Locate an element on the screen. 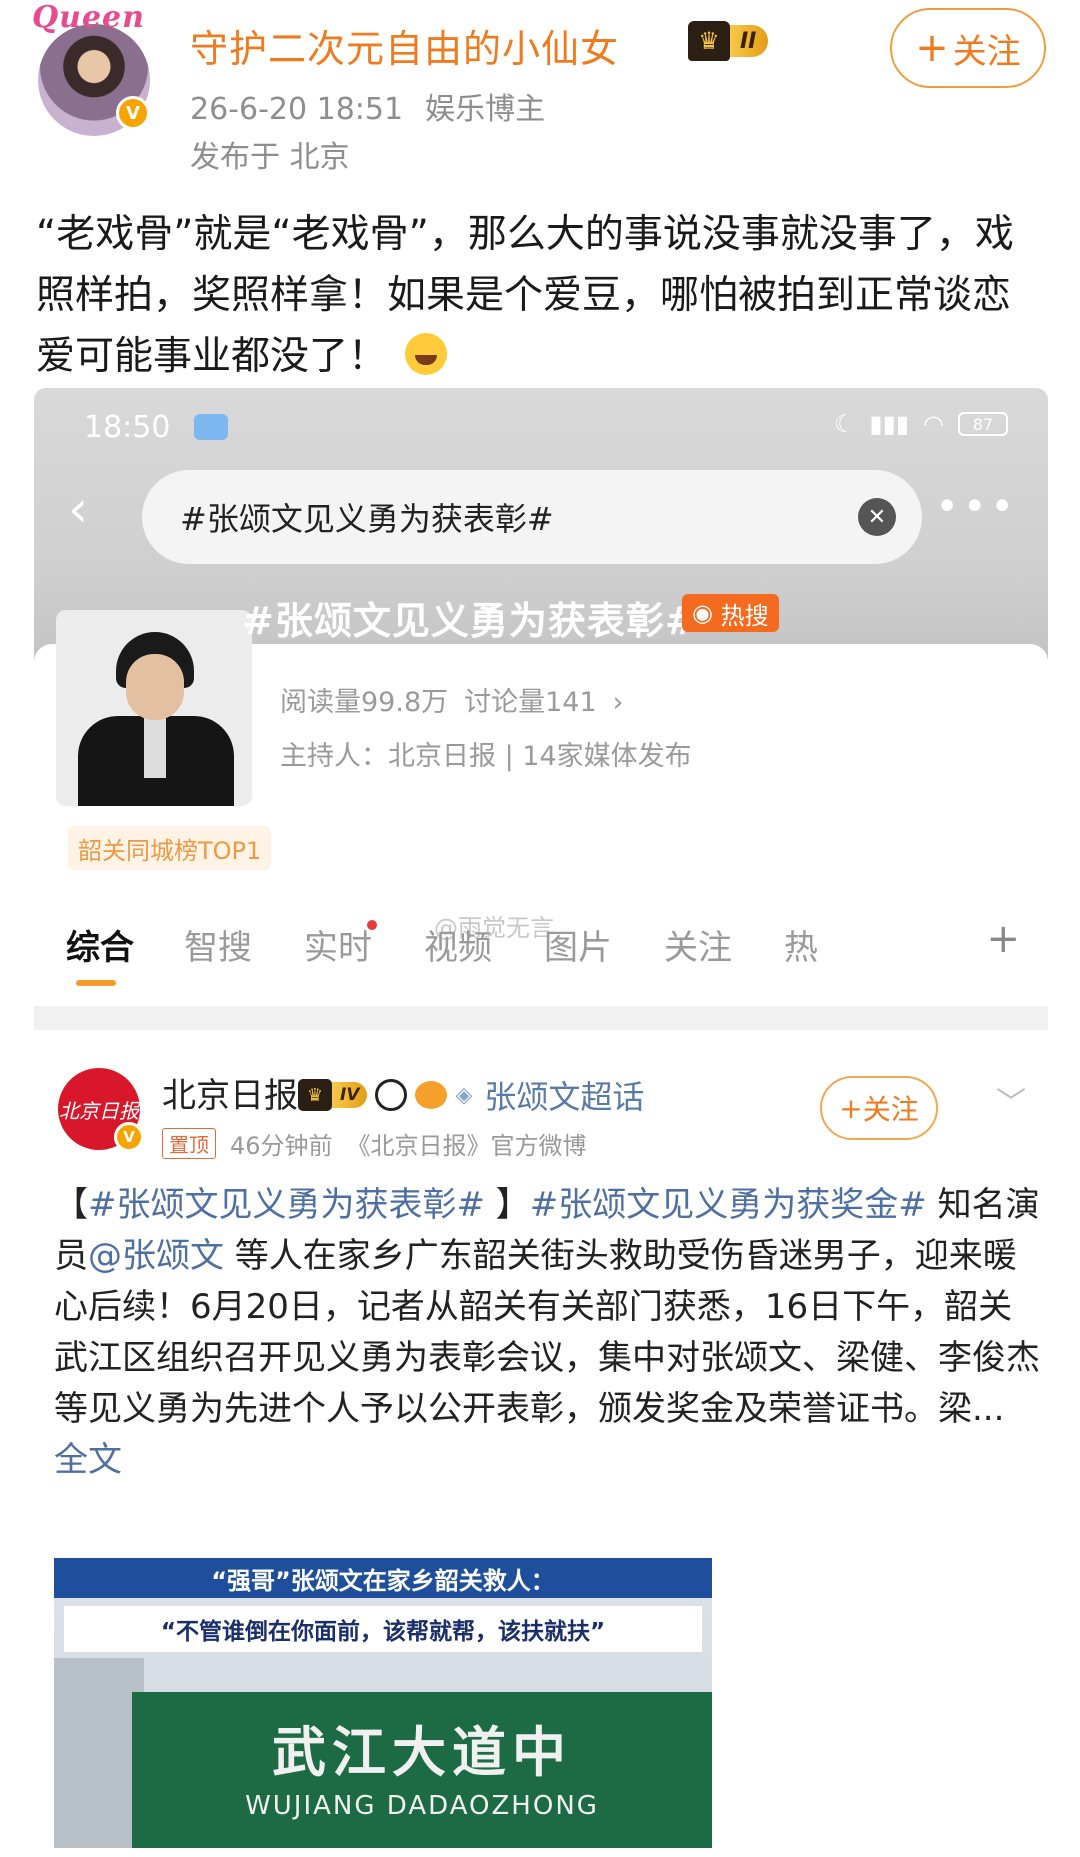  author-username: 守护二次元自由的小仙女 is located at coordinates (404, 45).